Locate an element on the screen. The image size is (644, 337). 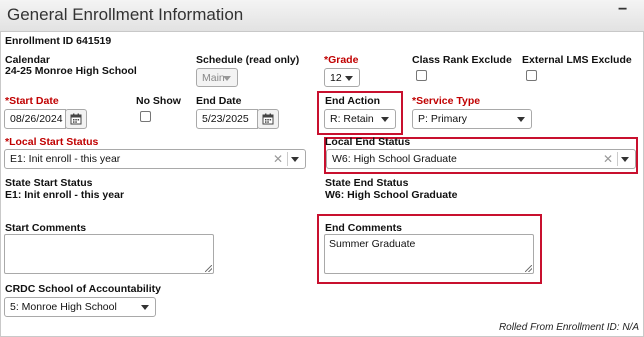
crdc-school-label: CRDC School of Accountability is located at coordinates (83, 289).